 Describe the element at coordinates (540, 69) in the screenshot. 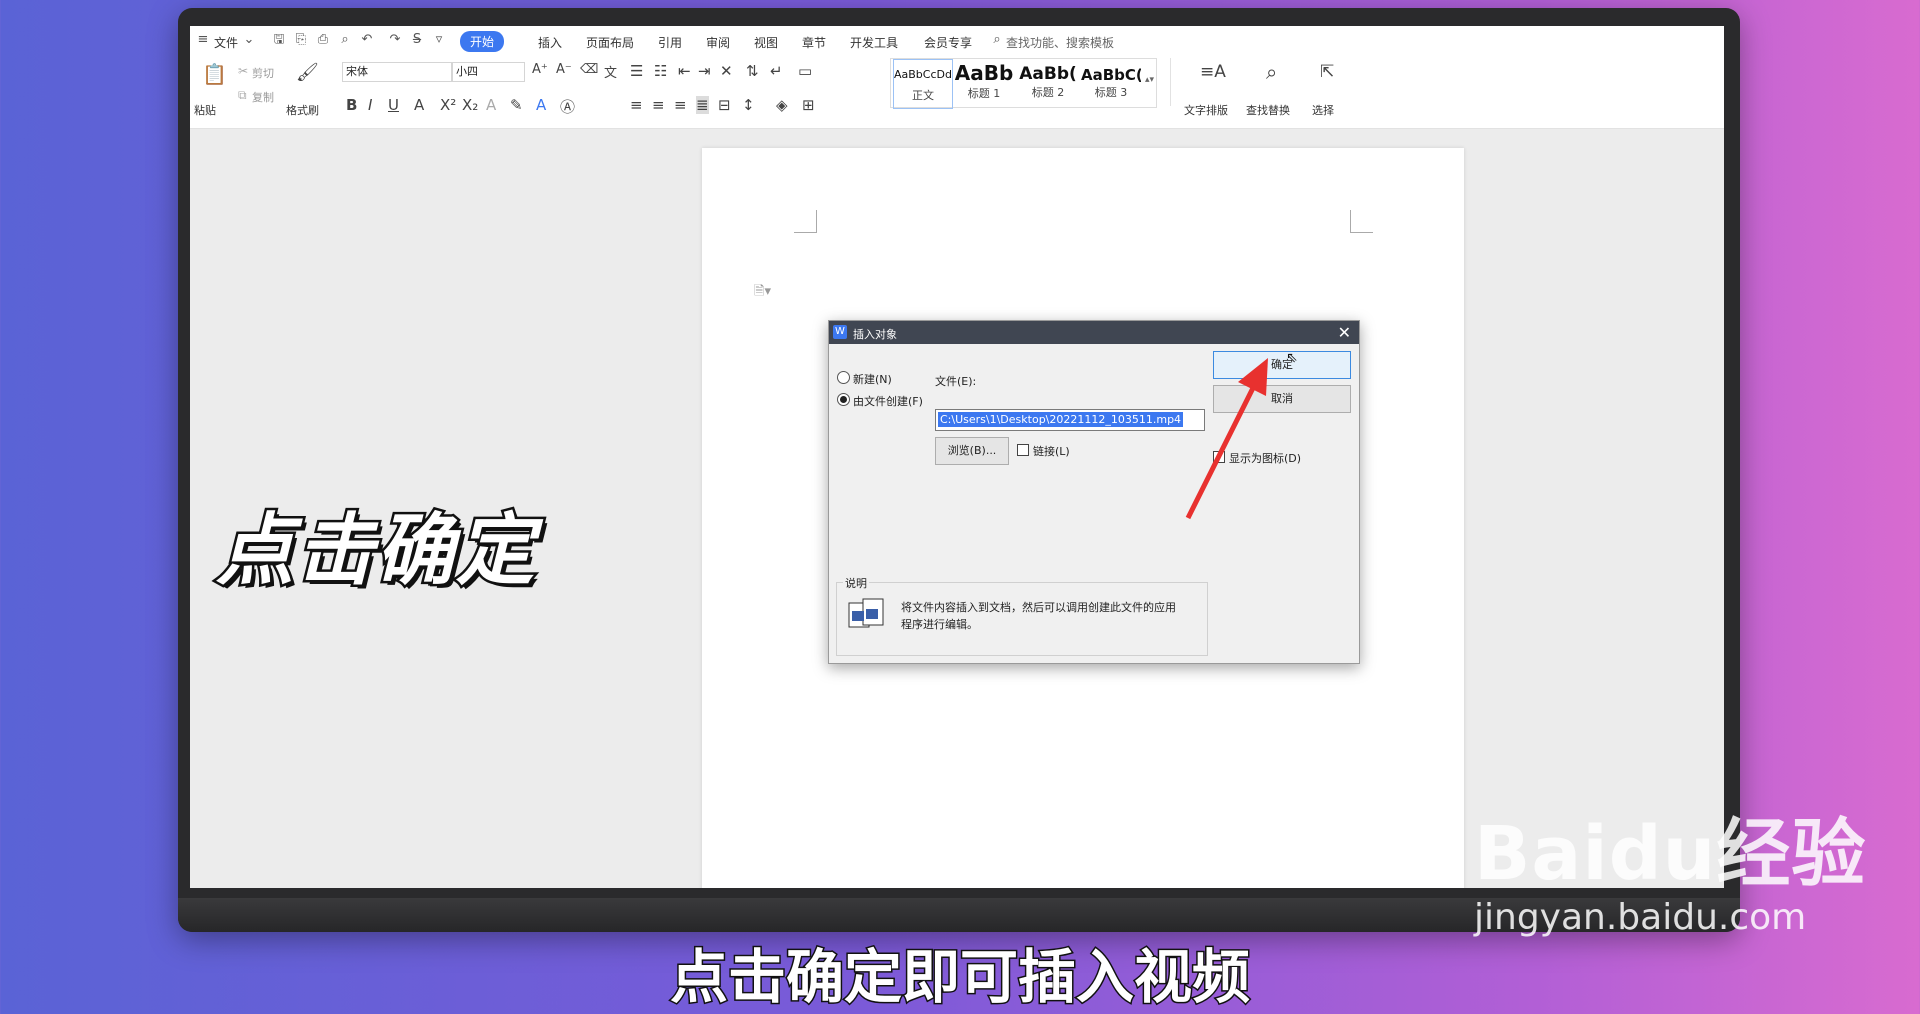

I see `grow-font-icon: A⁺` at that location.